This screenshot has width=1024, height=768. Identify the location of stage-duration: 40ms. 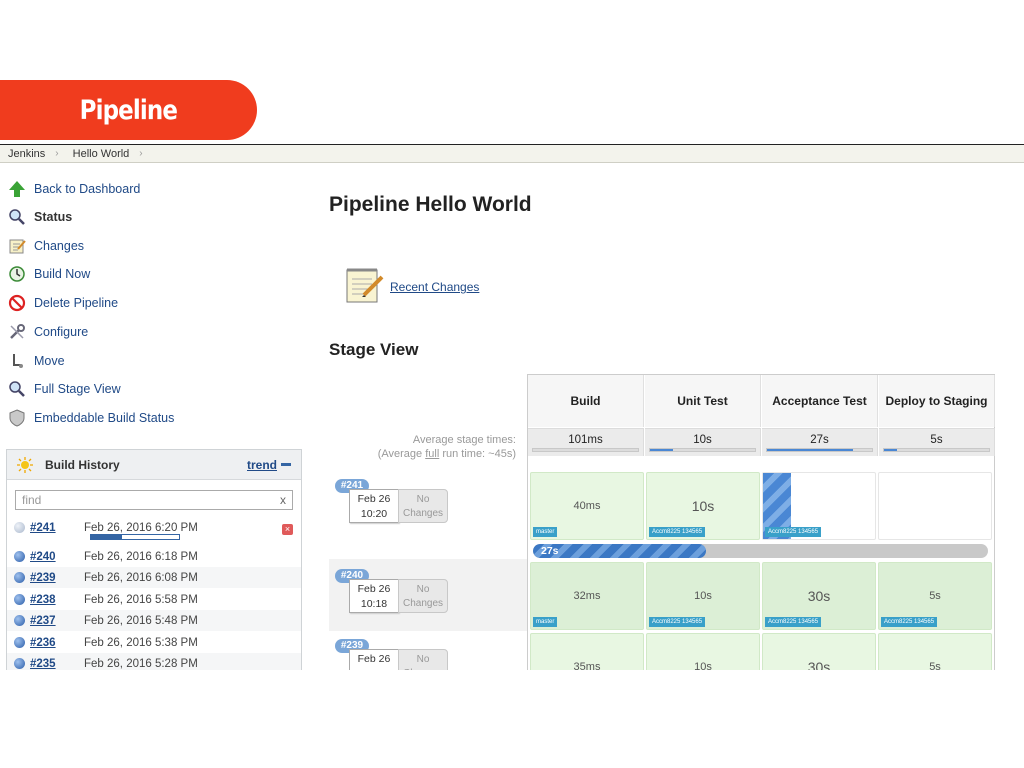
(587, 506).